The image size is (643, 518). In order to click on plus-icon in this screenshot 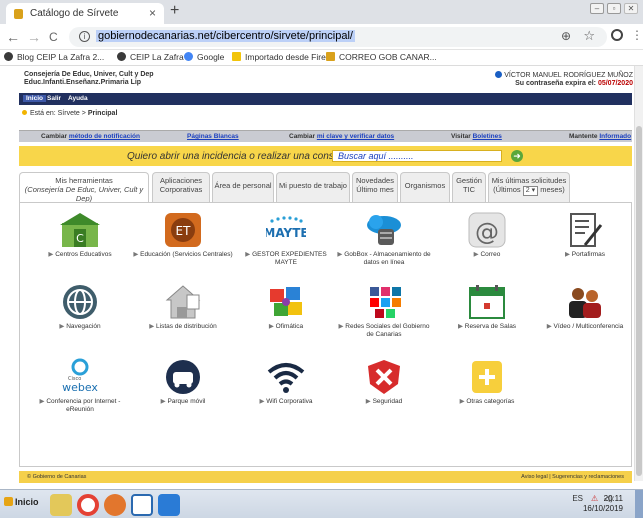, I will do `click(487, 377)`.